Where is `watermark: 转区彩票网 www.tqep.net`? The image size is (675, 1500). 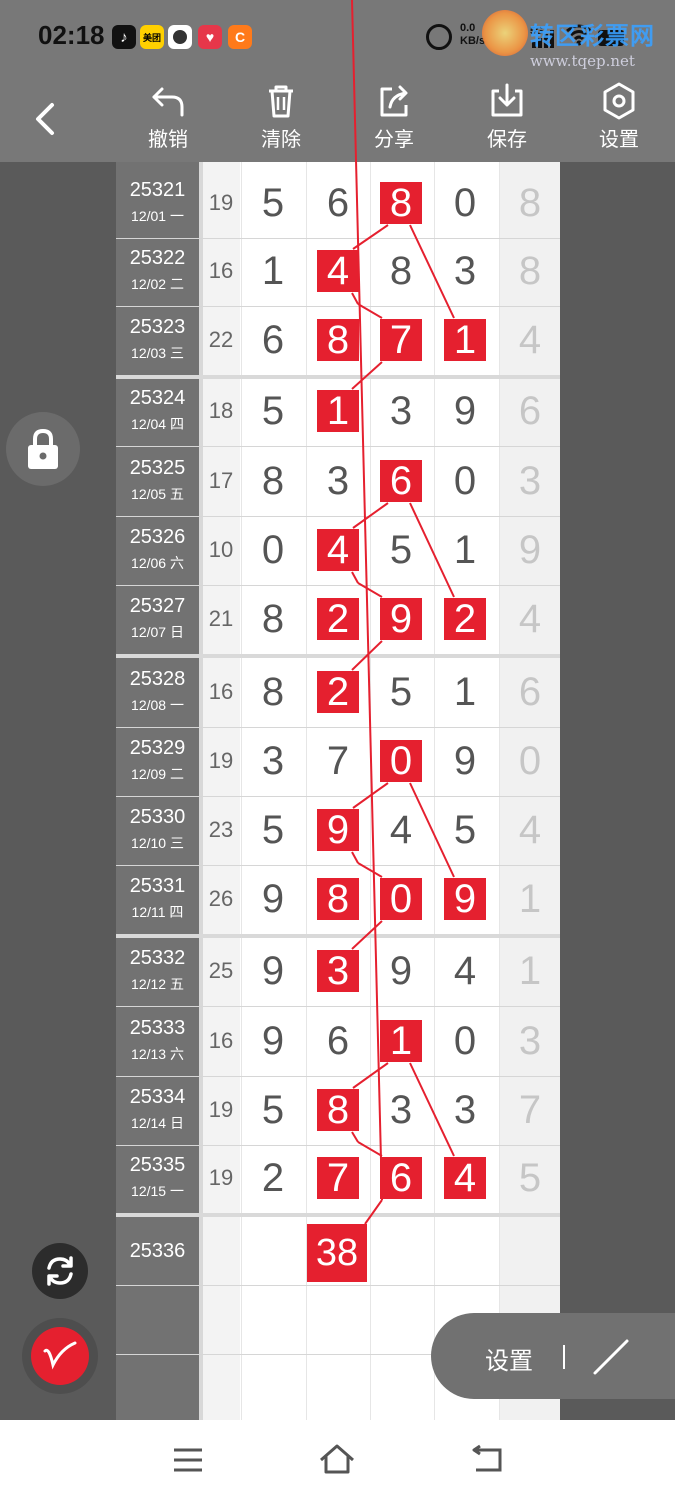 watermark: 转区彩票网 www.tqep.net is located at coordinates (577, 40).